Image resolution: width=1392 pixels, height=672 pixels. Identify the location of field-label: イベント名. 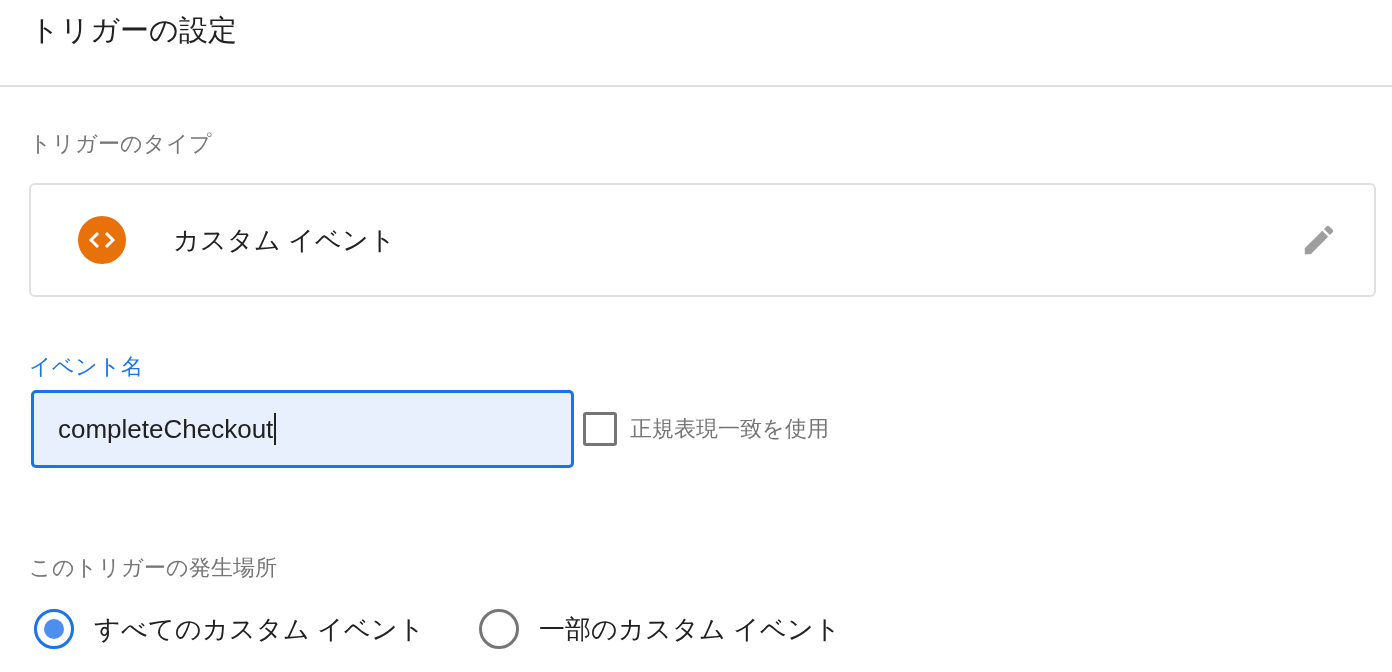
(86, 367).